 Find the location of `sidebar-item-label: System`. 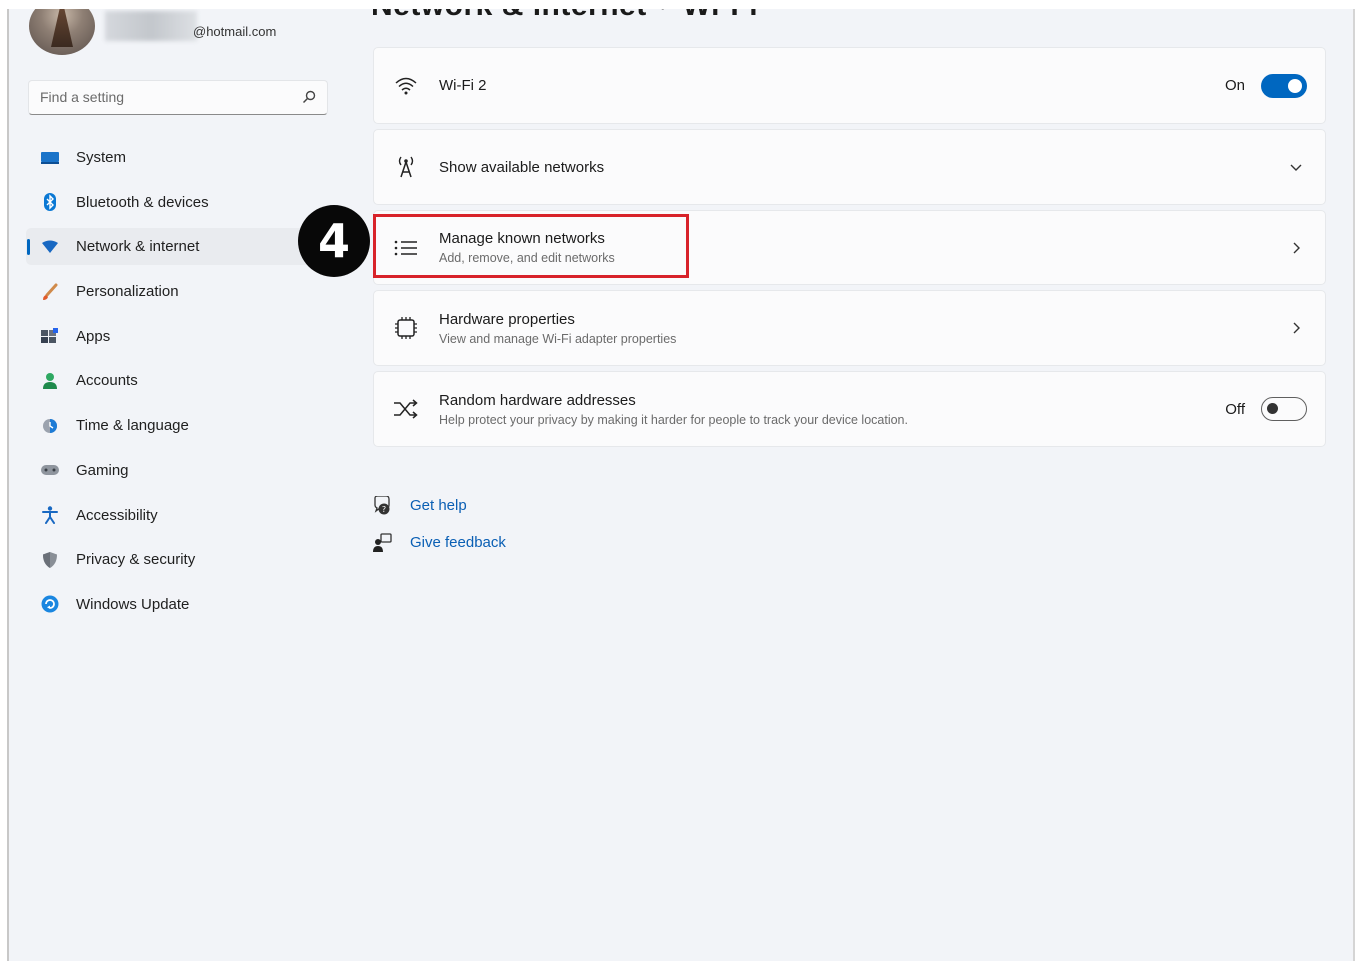

sidebar-item-label: System is located at coordinates (101, 157).